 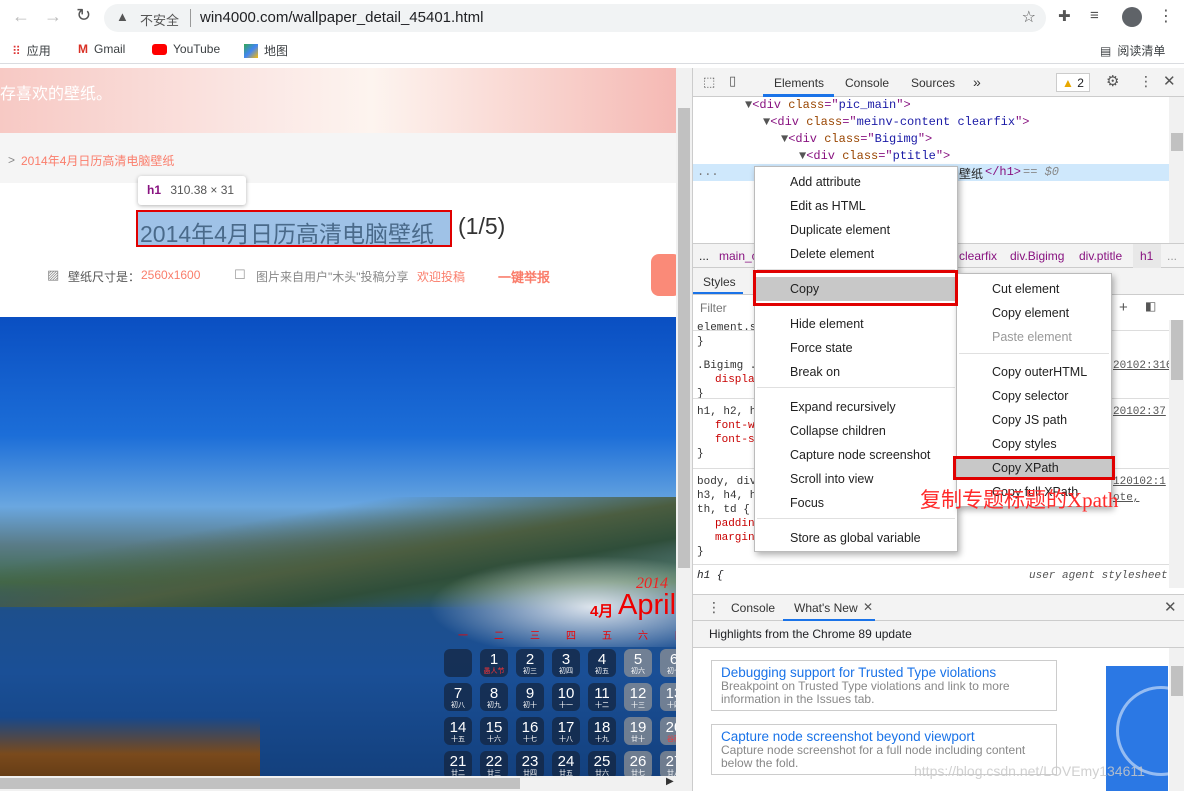 What do you see at coordinates (159, 19) in the screenshot?
I see `security-label: 不安全` at bounding box center [159, 19].